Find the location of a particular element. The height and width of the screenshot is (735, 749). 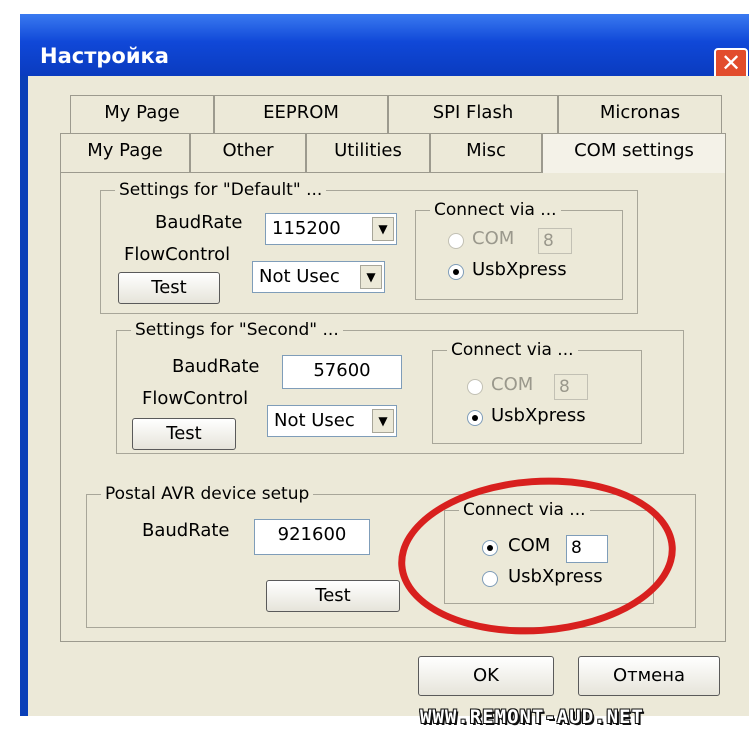

window-title: Настройка is located at coordinates (104, 56).